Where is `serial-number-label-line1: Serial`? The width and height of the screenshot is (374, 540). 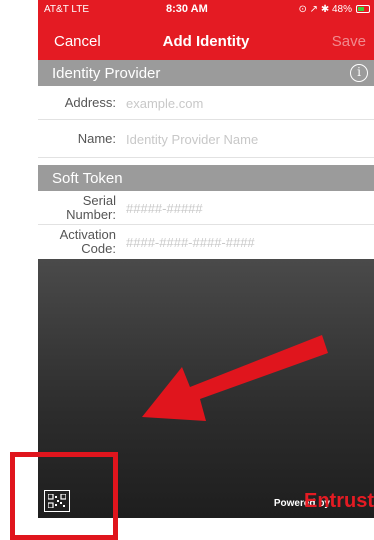 serial-number-label-line1: Serial is located at coordinates (99, 200).